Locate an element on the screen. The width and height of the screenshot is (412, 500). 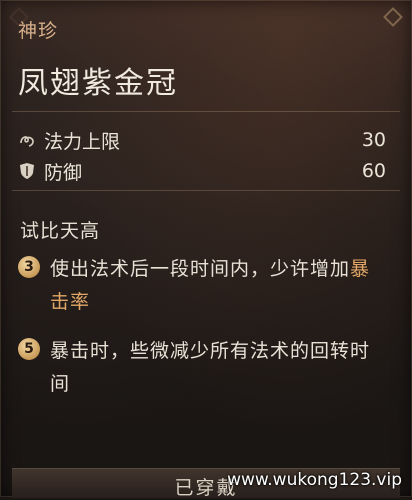
item-name: 凤翅紫金冠 is located at coordinates (98, 83).